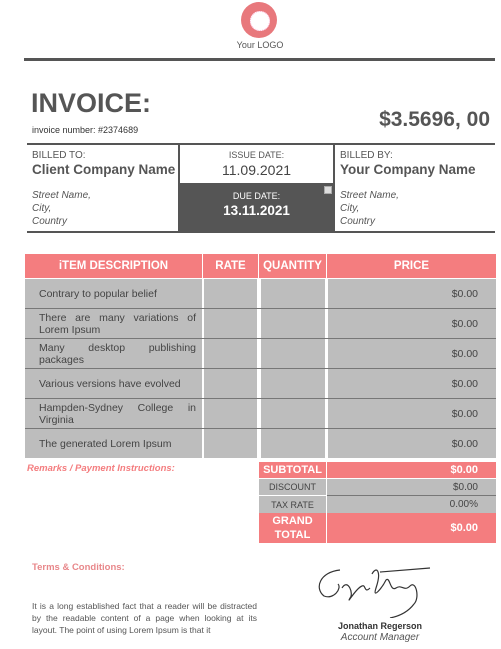 This screenshot has height=649, width=501. What do you see at coordinates (379, 626) in the screenshot?
I see `signer-name: Jonathan Regerson` at bounding box center [379, 626].